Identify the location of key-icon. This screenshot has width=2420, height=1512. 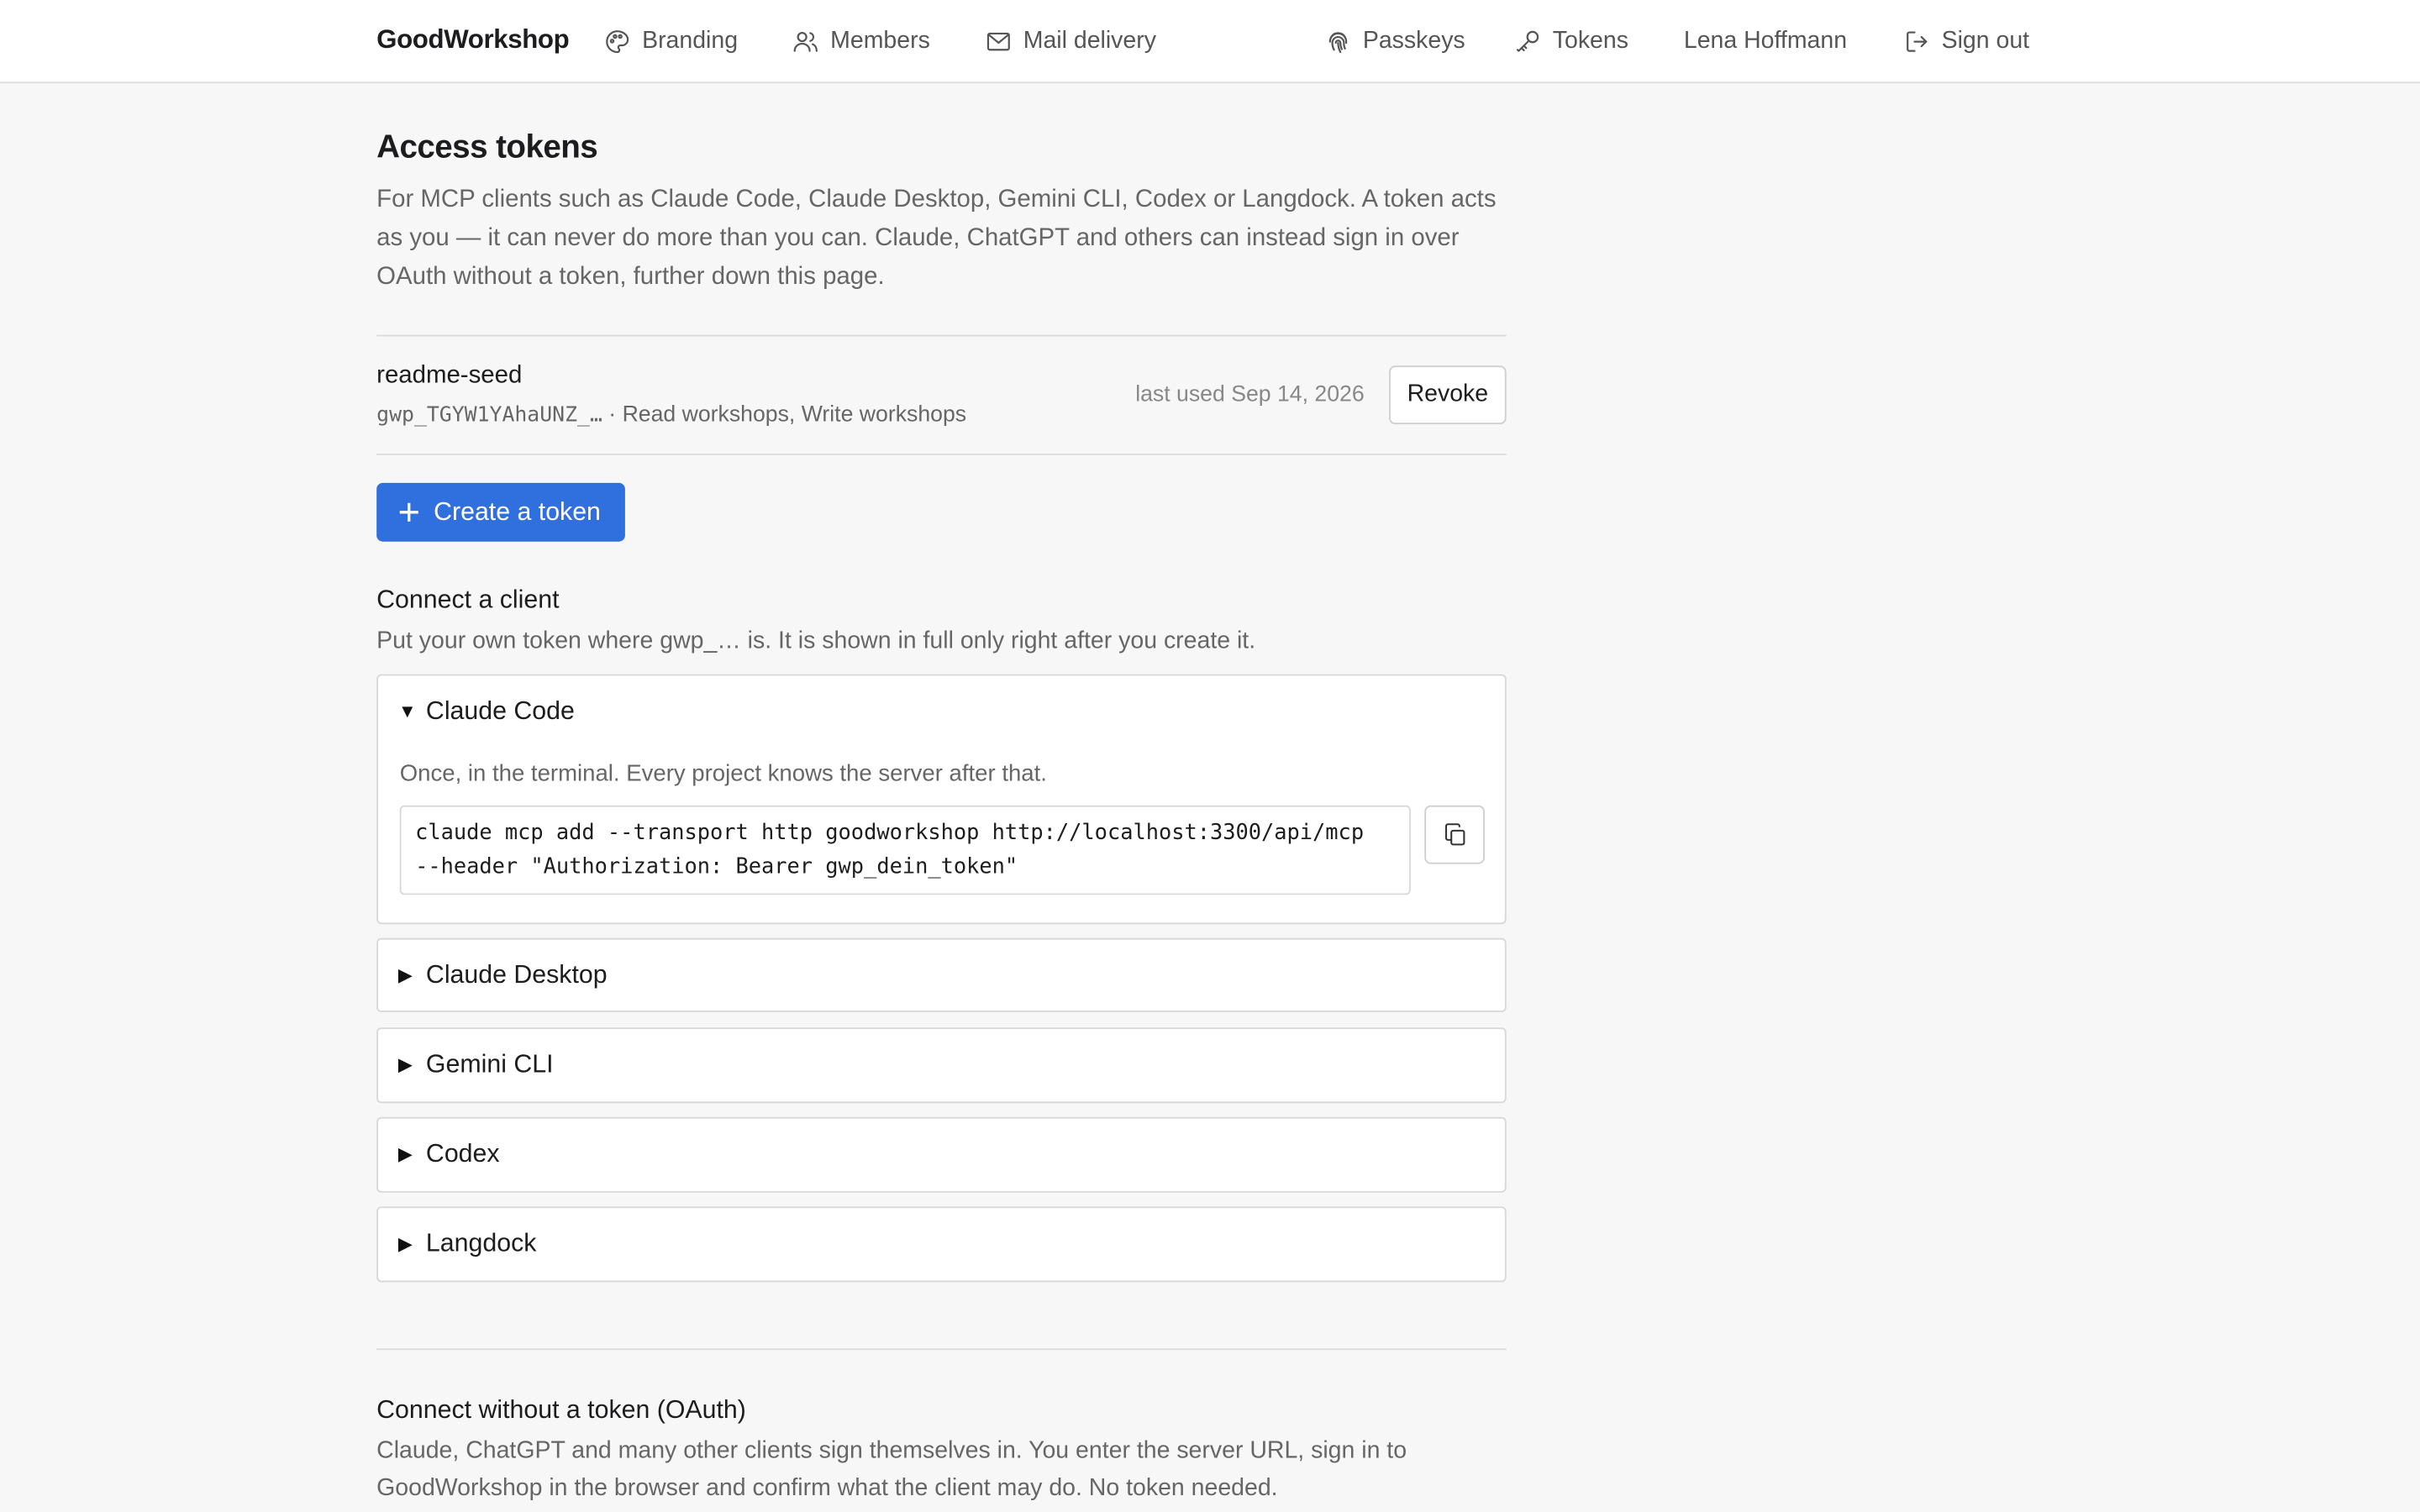
(1528, 41).